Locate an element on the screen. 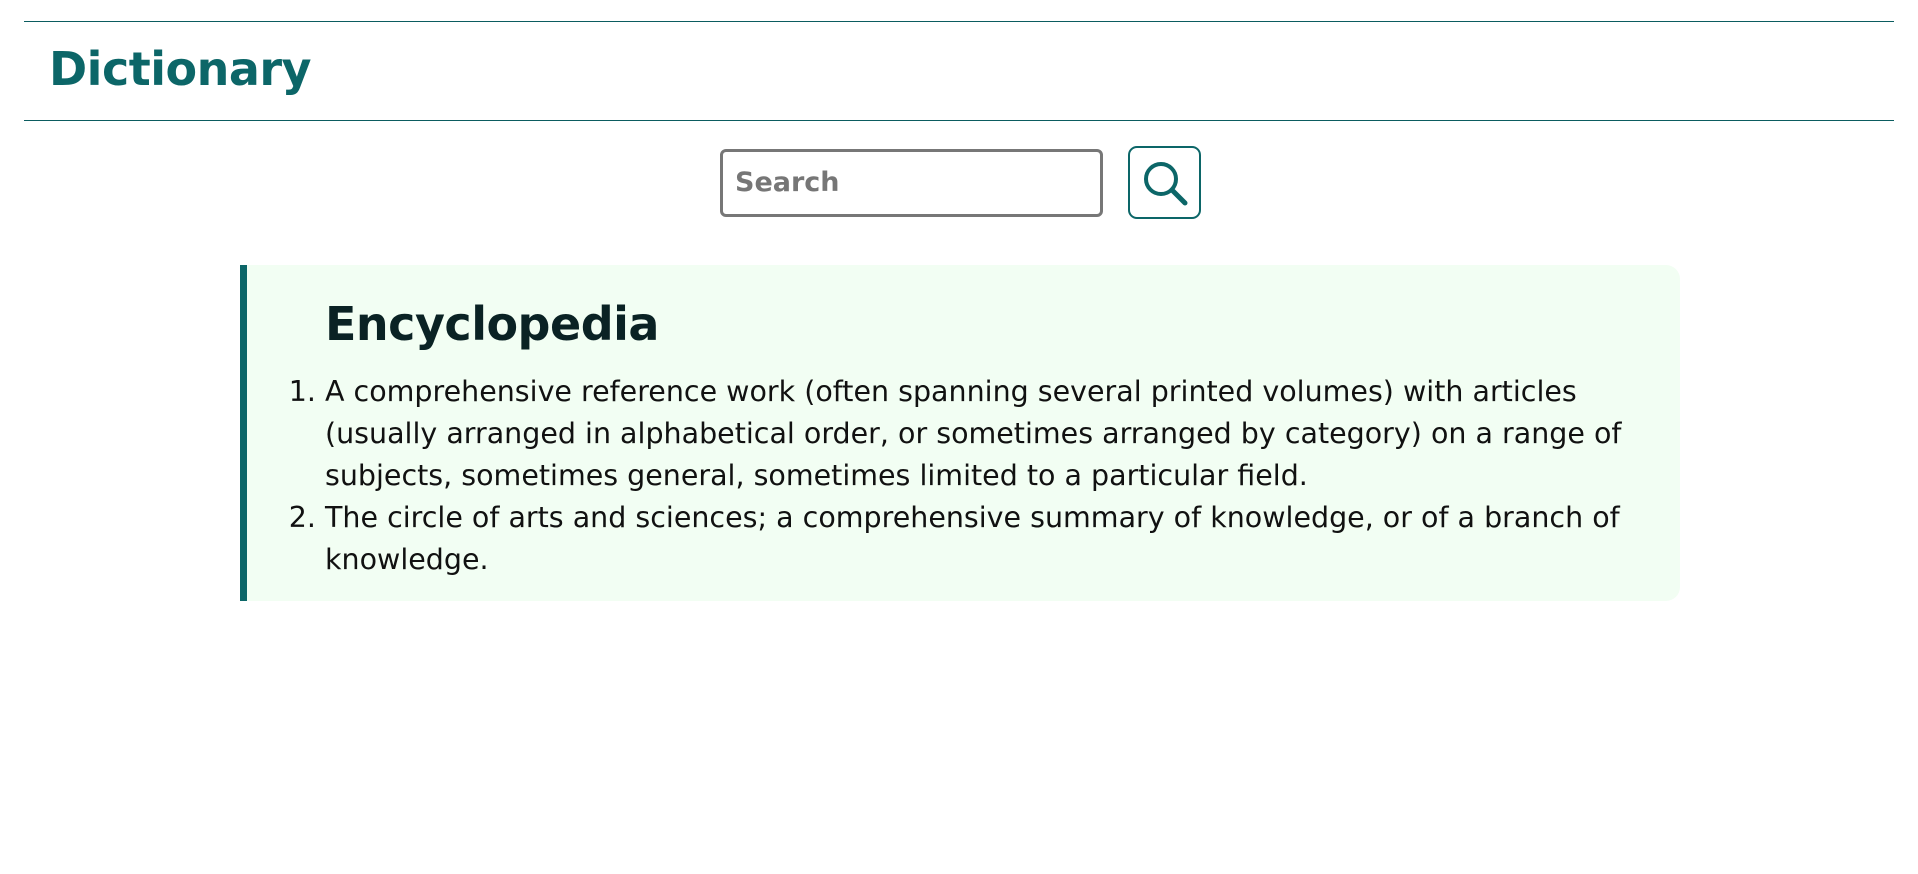 The width and height of the screenshot is (1918, 874). entry-word: Encyclopedia is located at coordinates (492, 324).